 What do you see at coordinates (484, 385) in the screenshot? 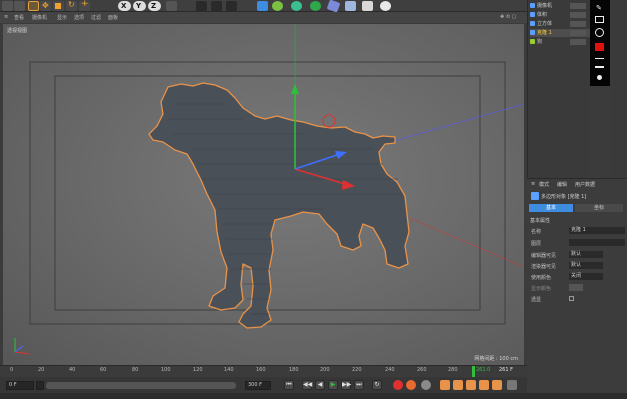
I see `parameter-key-icon` at bounding box center [484, 385].